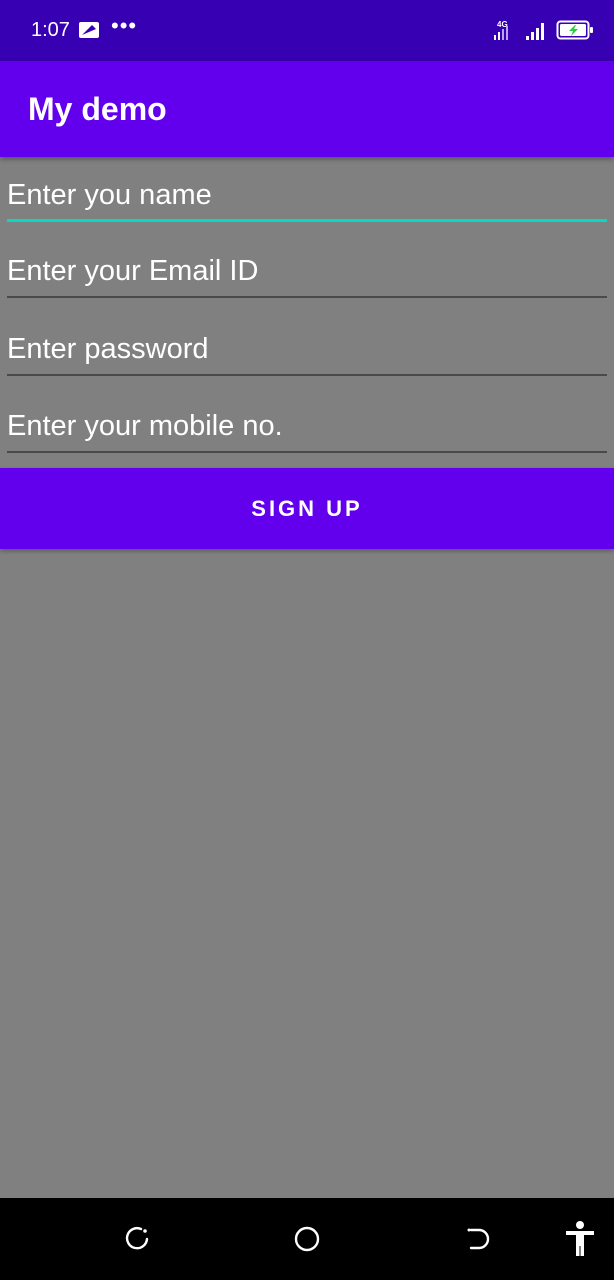 Image resolution: width=614 pixels, height=1280 pixels. Describe the element at coordinates (307, 30) in the screenshot. I see `status-bar: 1:07 ••• 4G` at that location.